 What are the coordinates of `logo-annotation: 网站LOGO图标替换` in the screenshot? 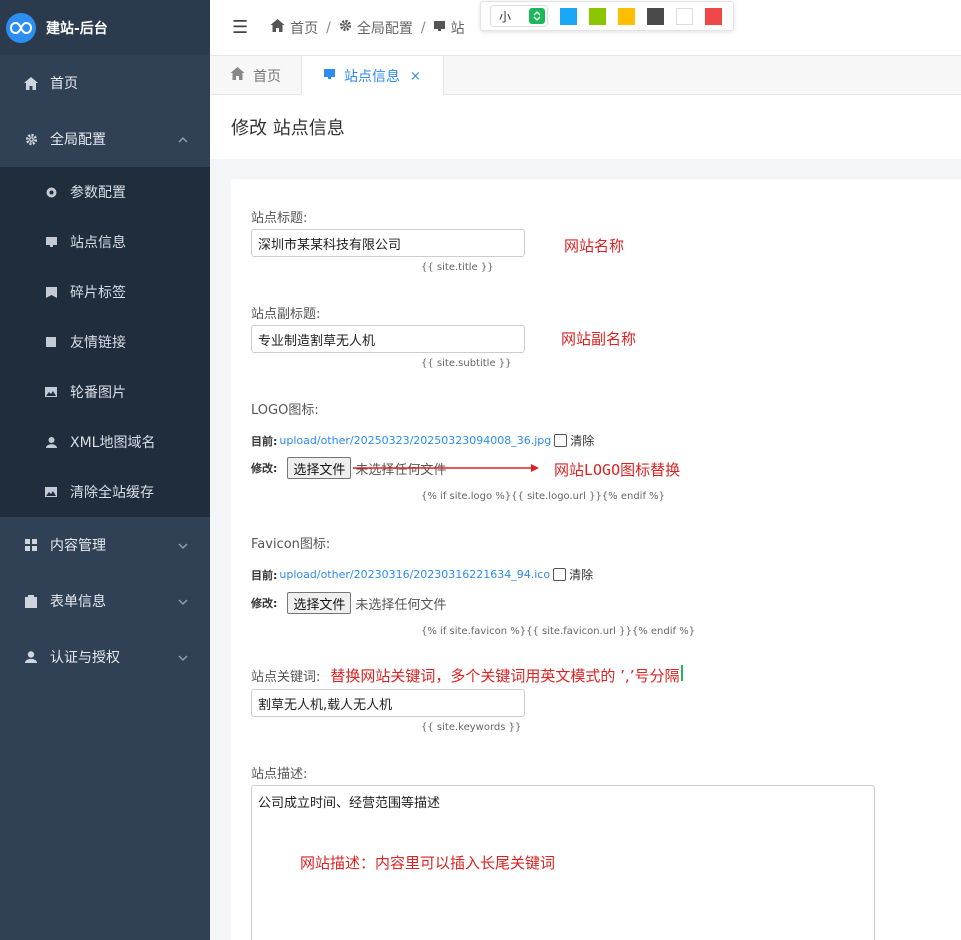 It's located at (617, 470).